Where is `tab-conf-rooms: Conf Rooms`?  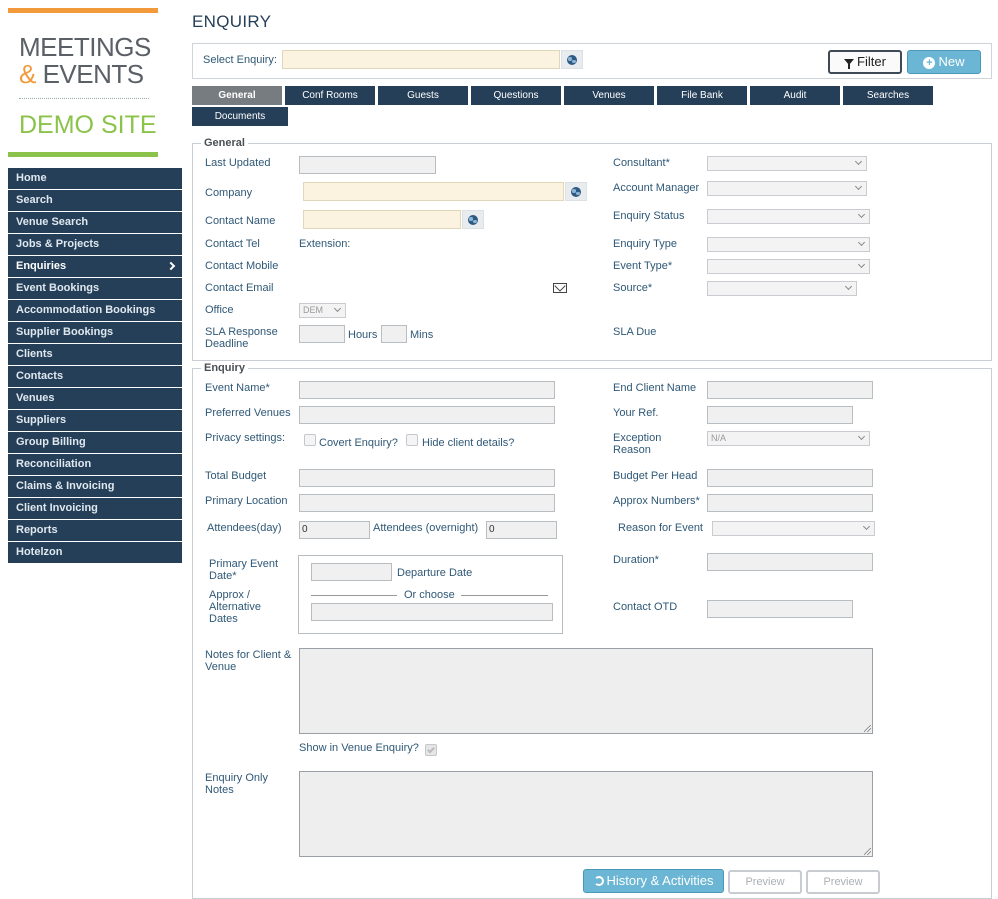
tab-conf-rooms: Conf Rooms is located at coordinates (330, 95).